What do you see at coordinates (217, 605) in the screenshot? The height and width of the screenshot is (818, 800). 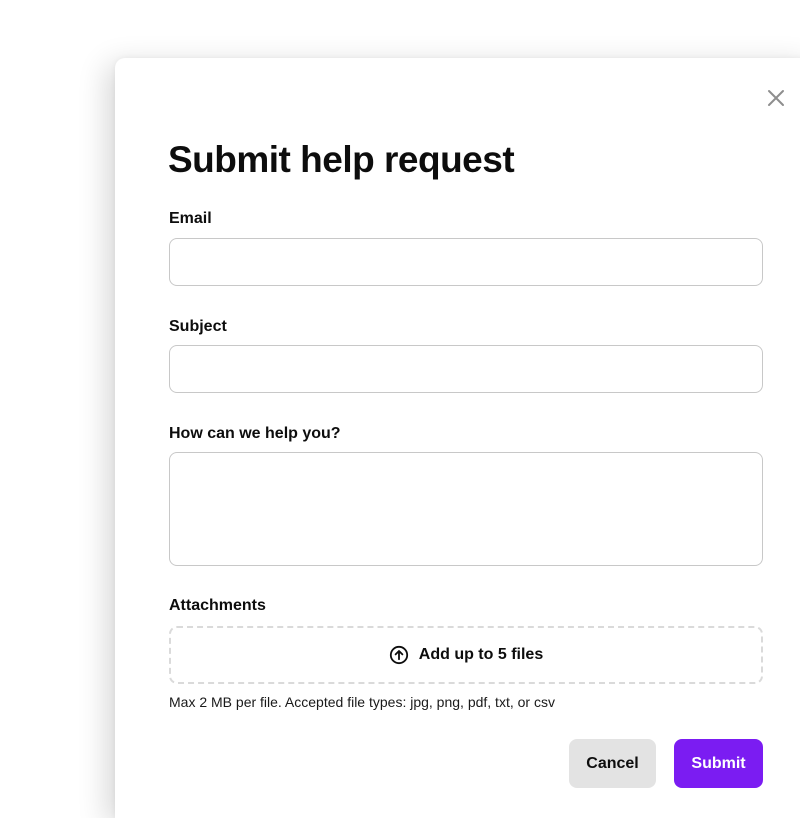 I see `attachments-label: Attachments` at bounding box center [217, 605].